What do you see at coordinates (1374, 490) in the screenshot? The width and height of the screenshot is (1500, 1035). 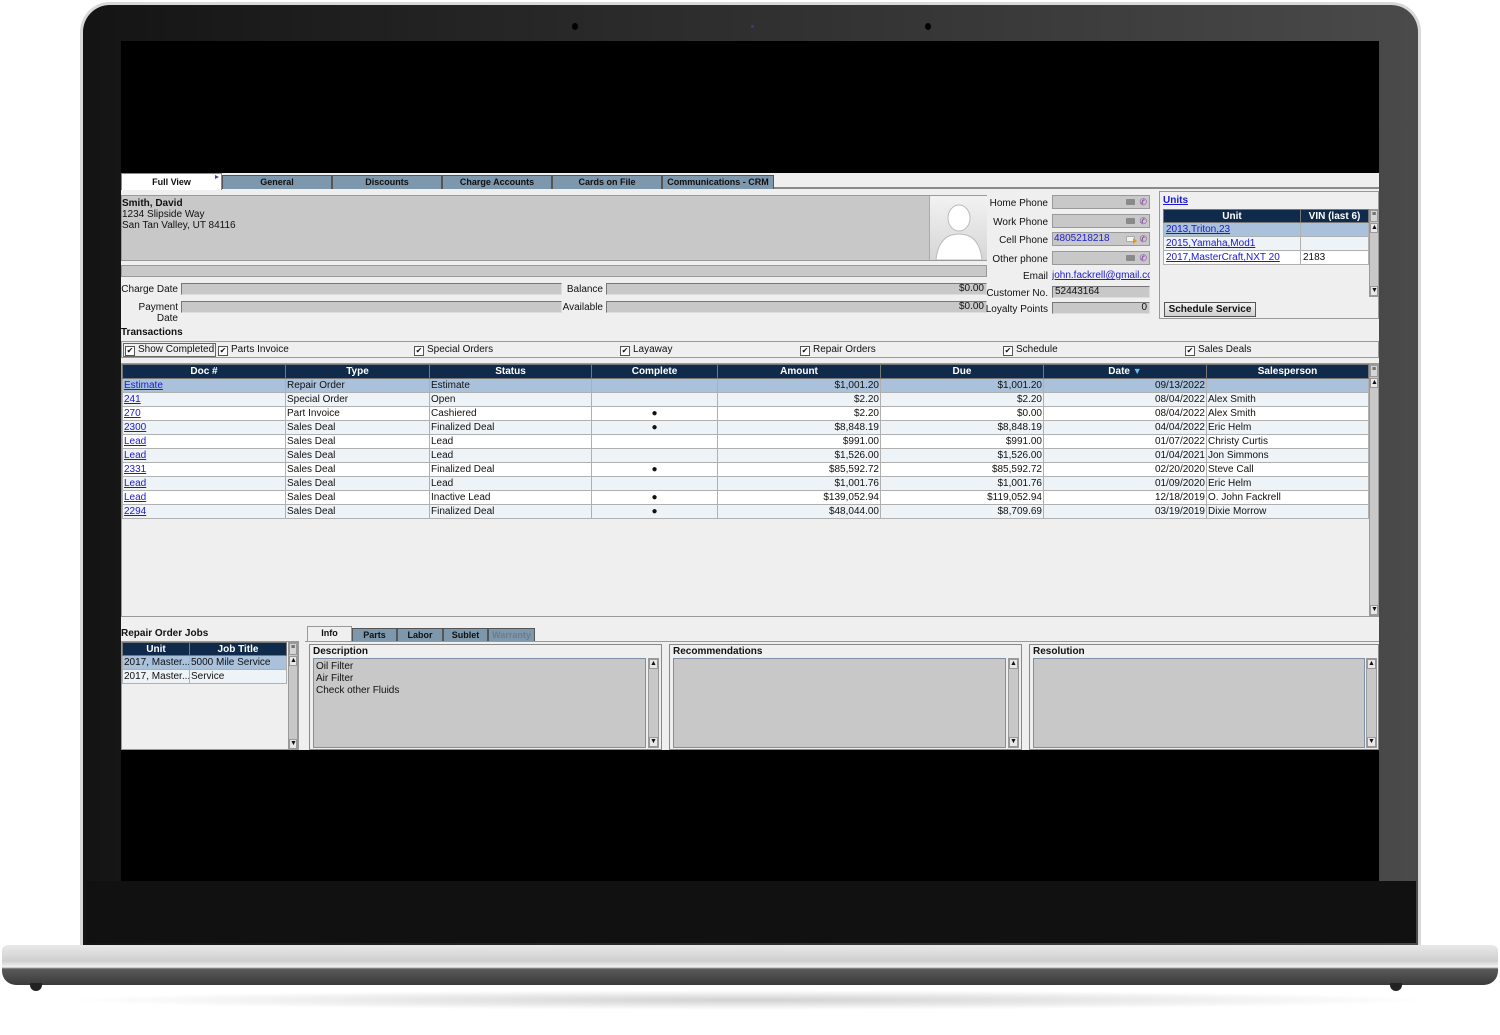 I see `transactions-scrollbar: ≡ ▲ ▼` at bounding box center [1374, 490].